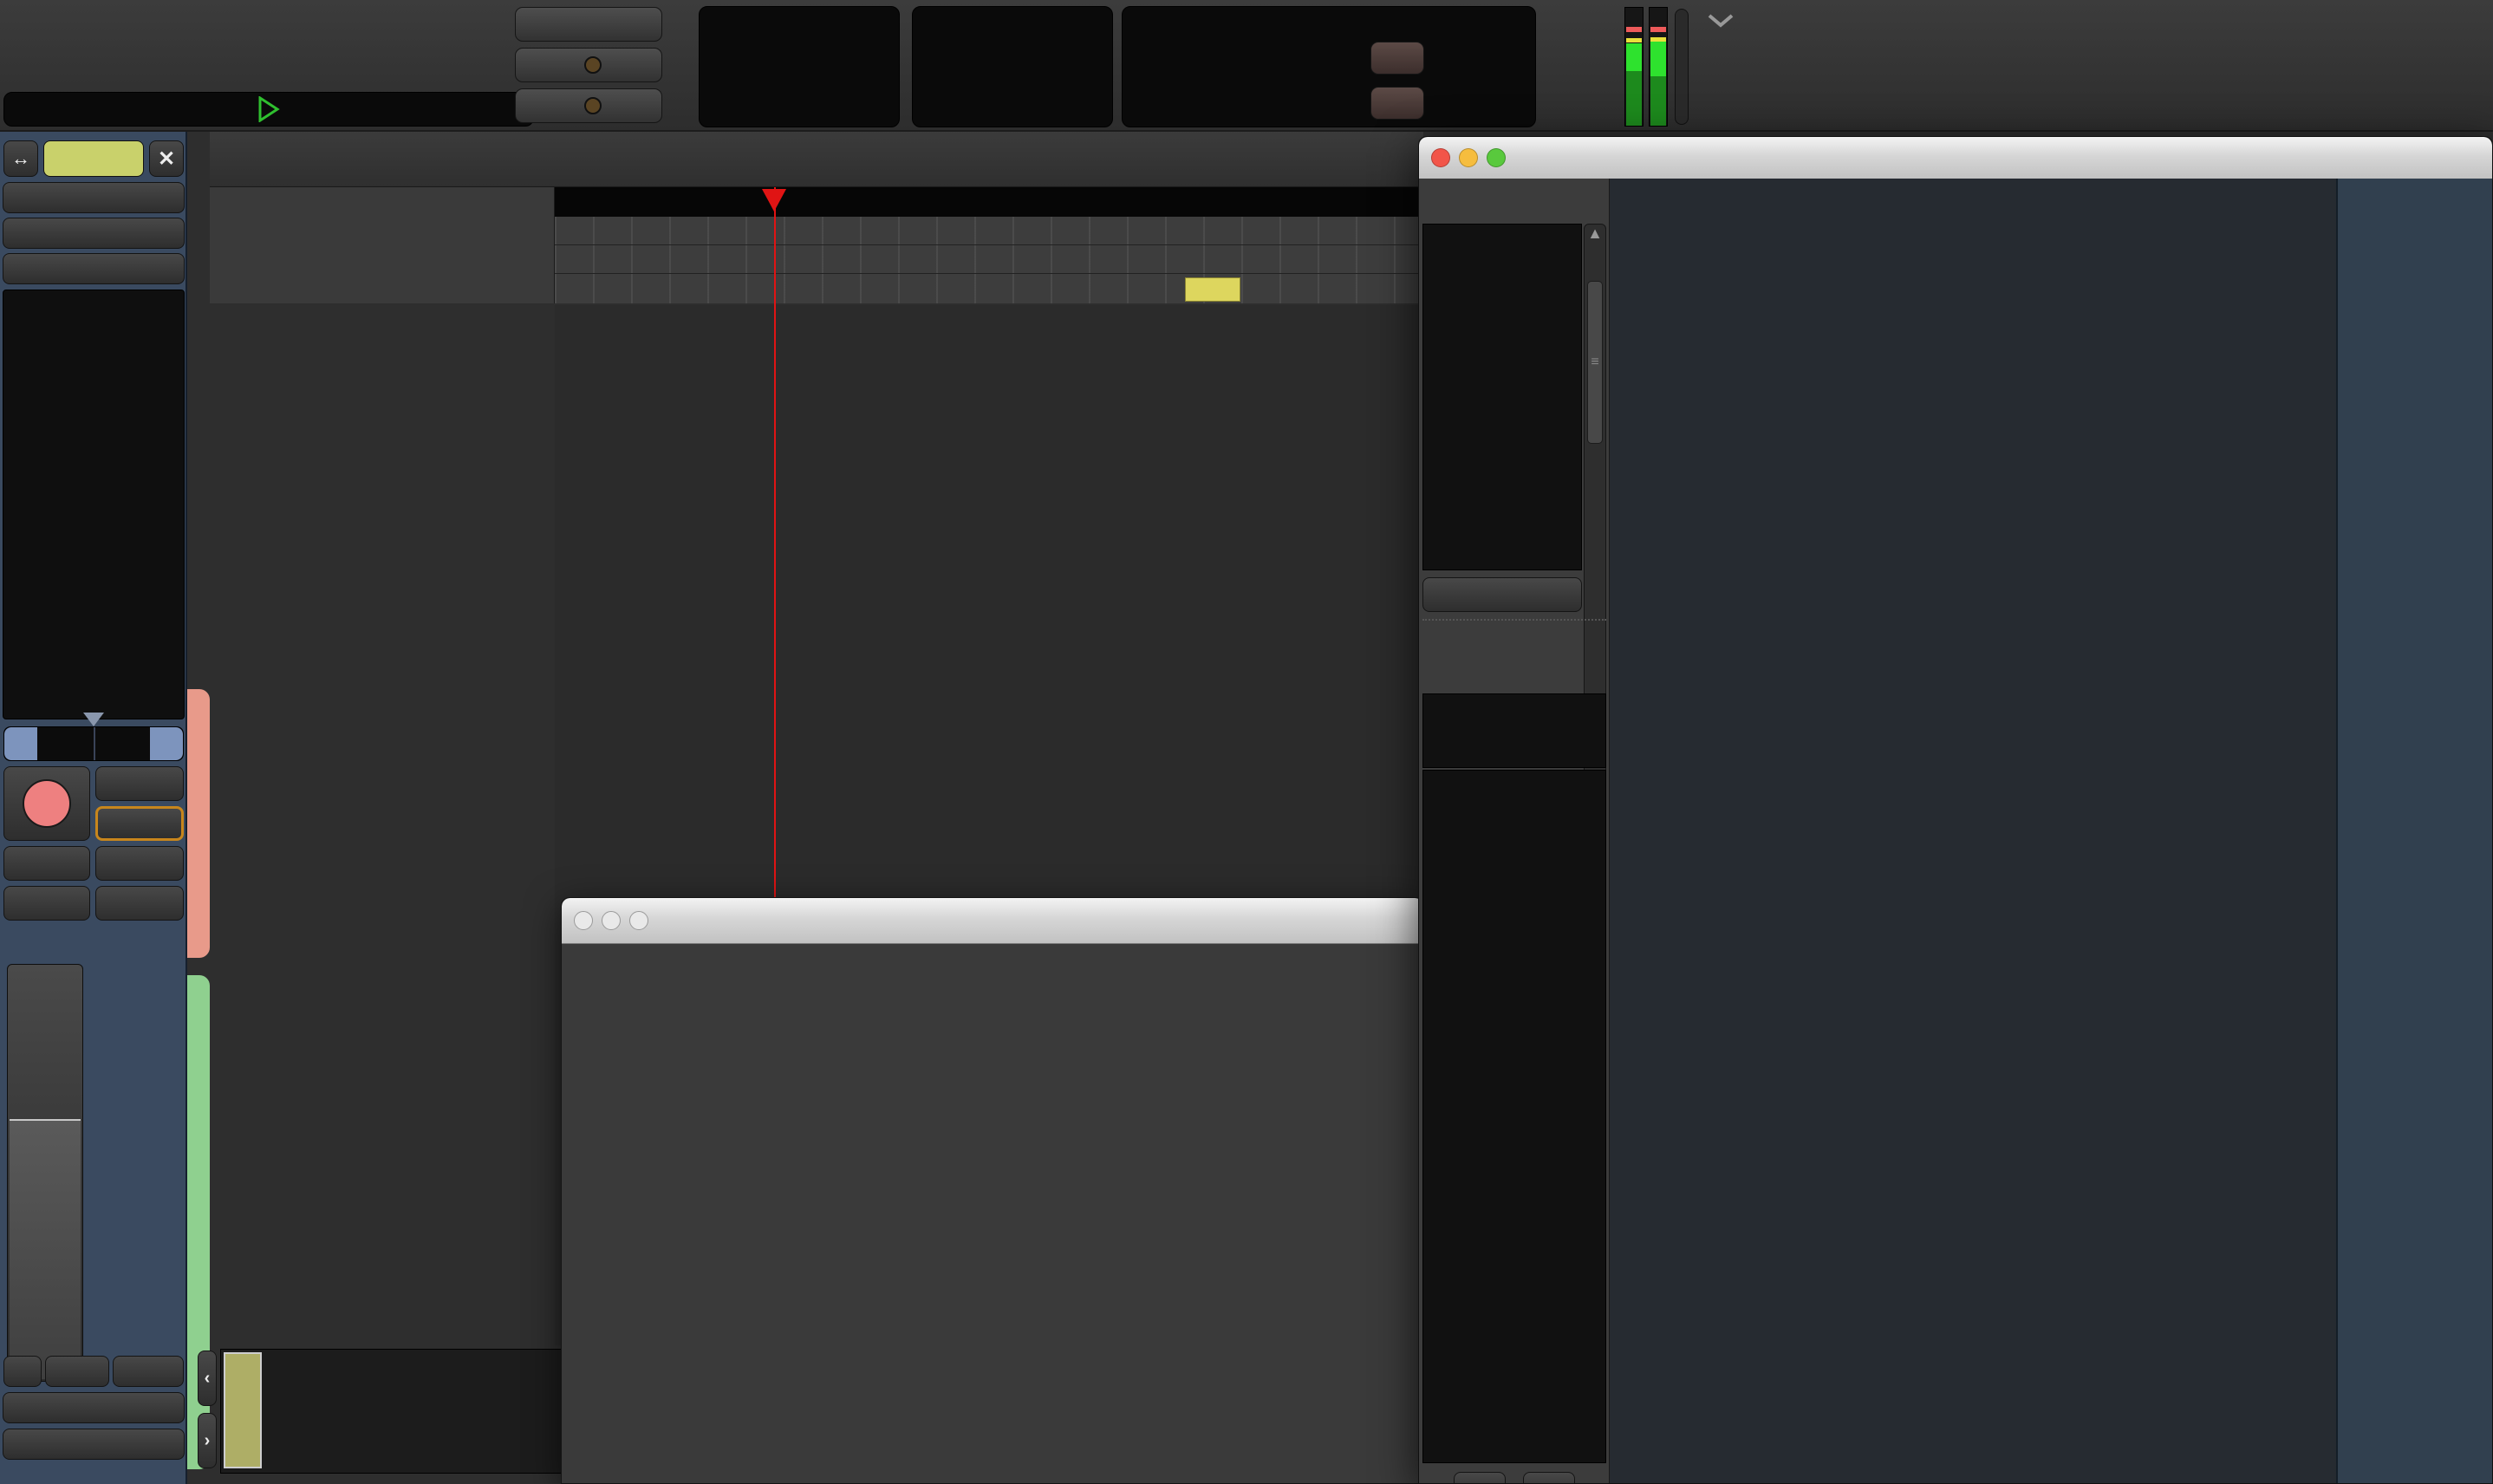 This screenshot has height=1484, width=2493. I want to click on metering-point-button, so click(22, 1371).